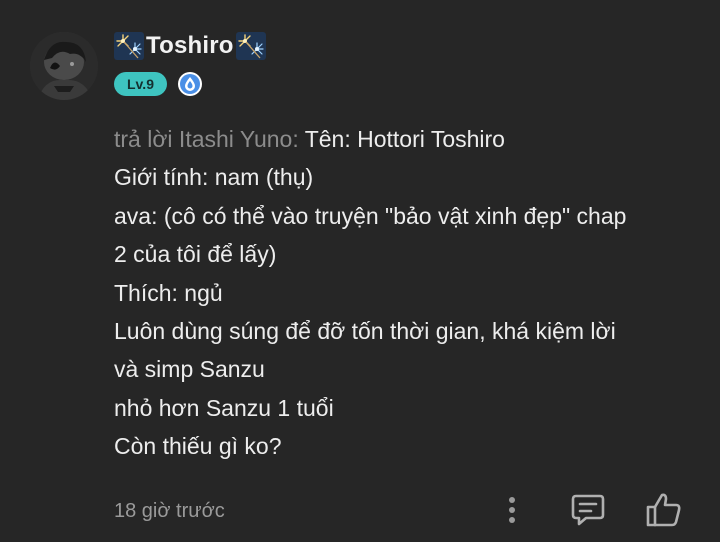 Image resolution: width=720 pixels, height=542 pixels. What do you see at coordinates (190, 84) in the screenshot?
I see `water-drop-badge-icon` at bounding box center [190, 84].